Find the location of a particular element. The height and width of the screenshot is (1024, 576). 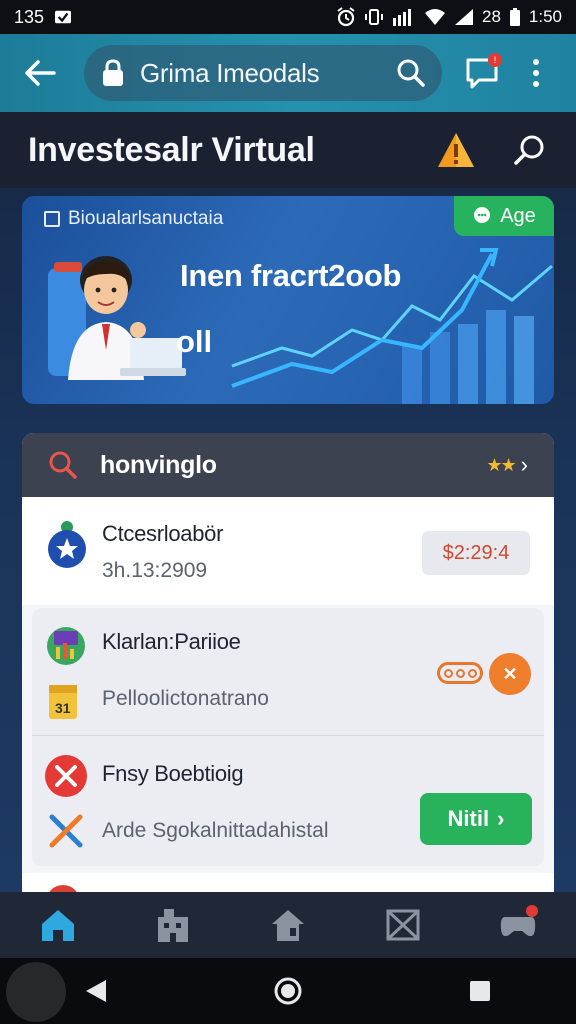

checkbox-icon is located at coordinates (52, 219).